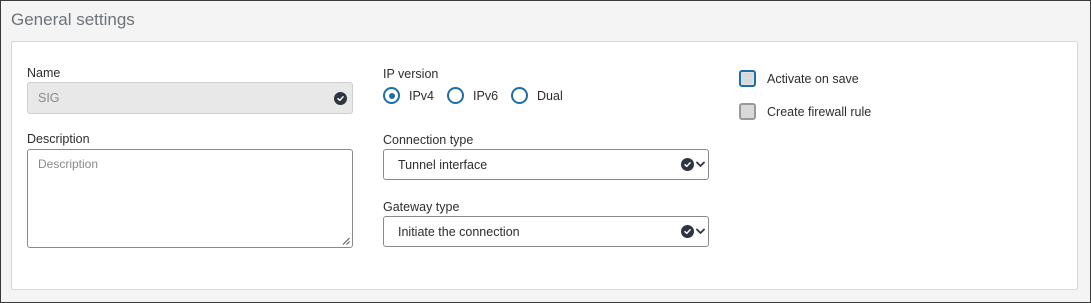  I want to click on description-field, so click(190, 198).